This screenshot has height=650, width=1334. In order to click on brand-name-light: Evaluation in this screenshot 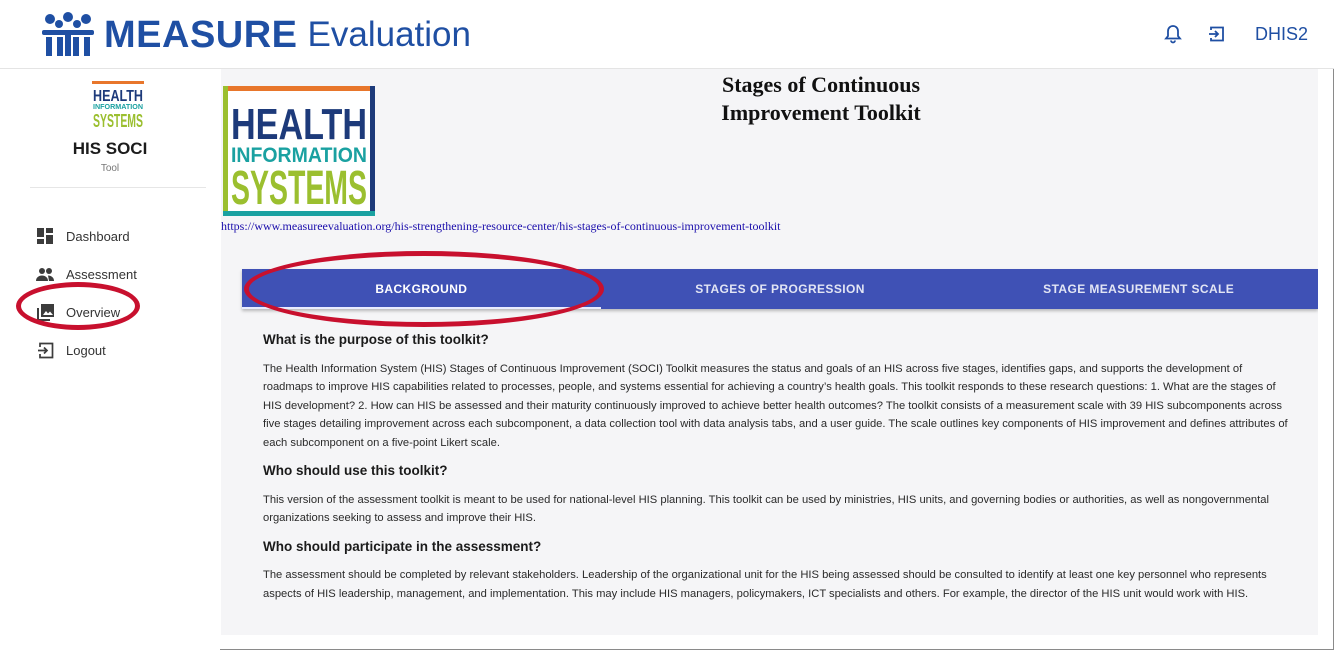, I will do `click(389, 34)`.